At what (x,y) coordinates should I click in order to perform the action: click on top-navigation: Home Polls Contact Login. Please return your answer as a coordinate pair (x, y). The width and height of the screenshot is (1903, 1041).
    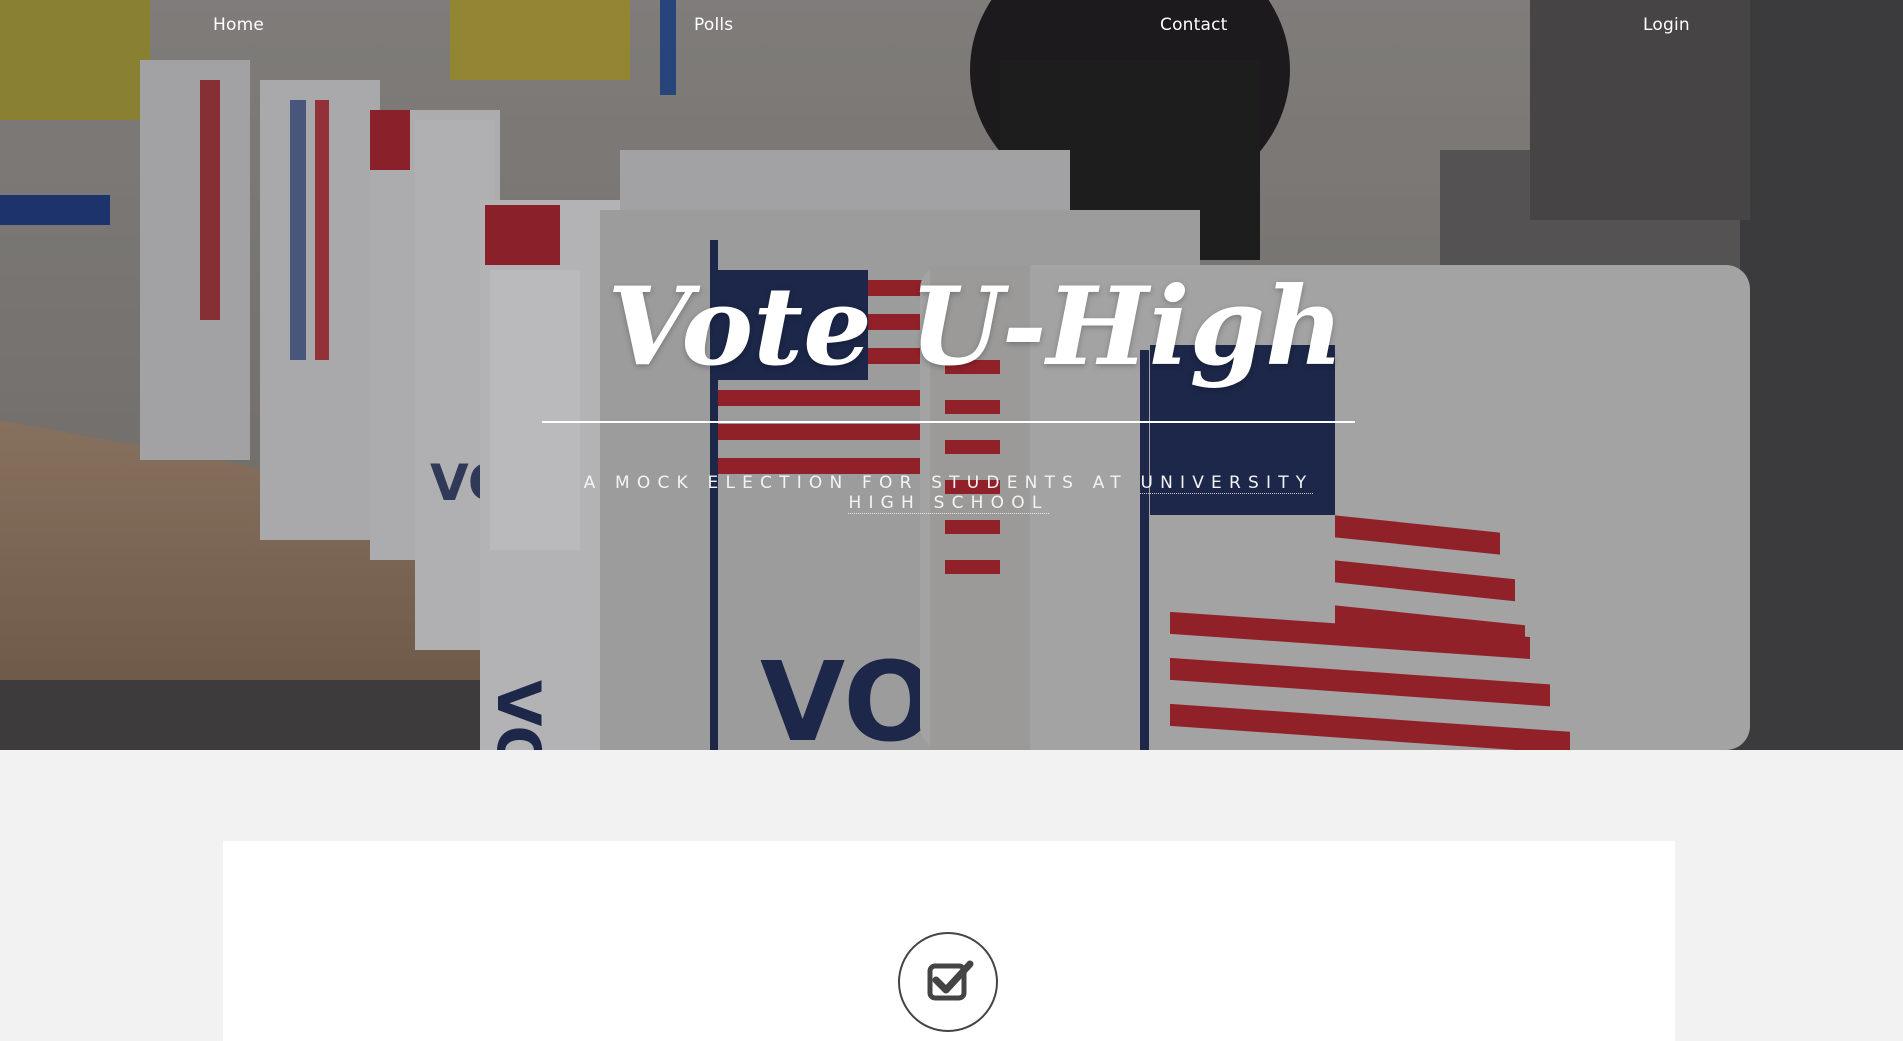
    Looking at the image, I should click on (951, 26).